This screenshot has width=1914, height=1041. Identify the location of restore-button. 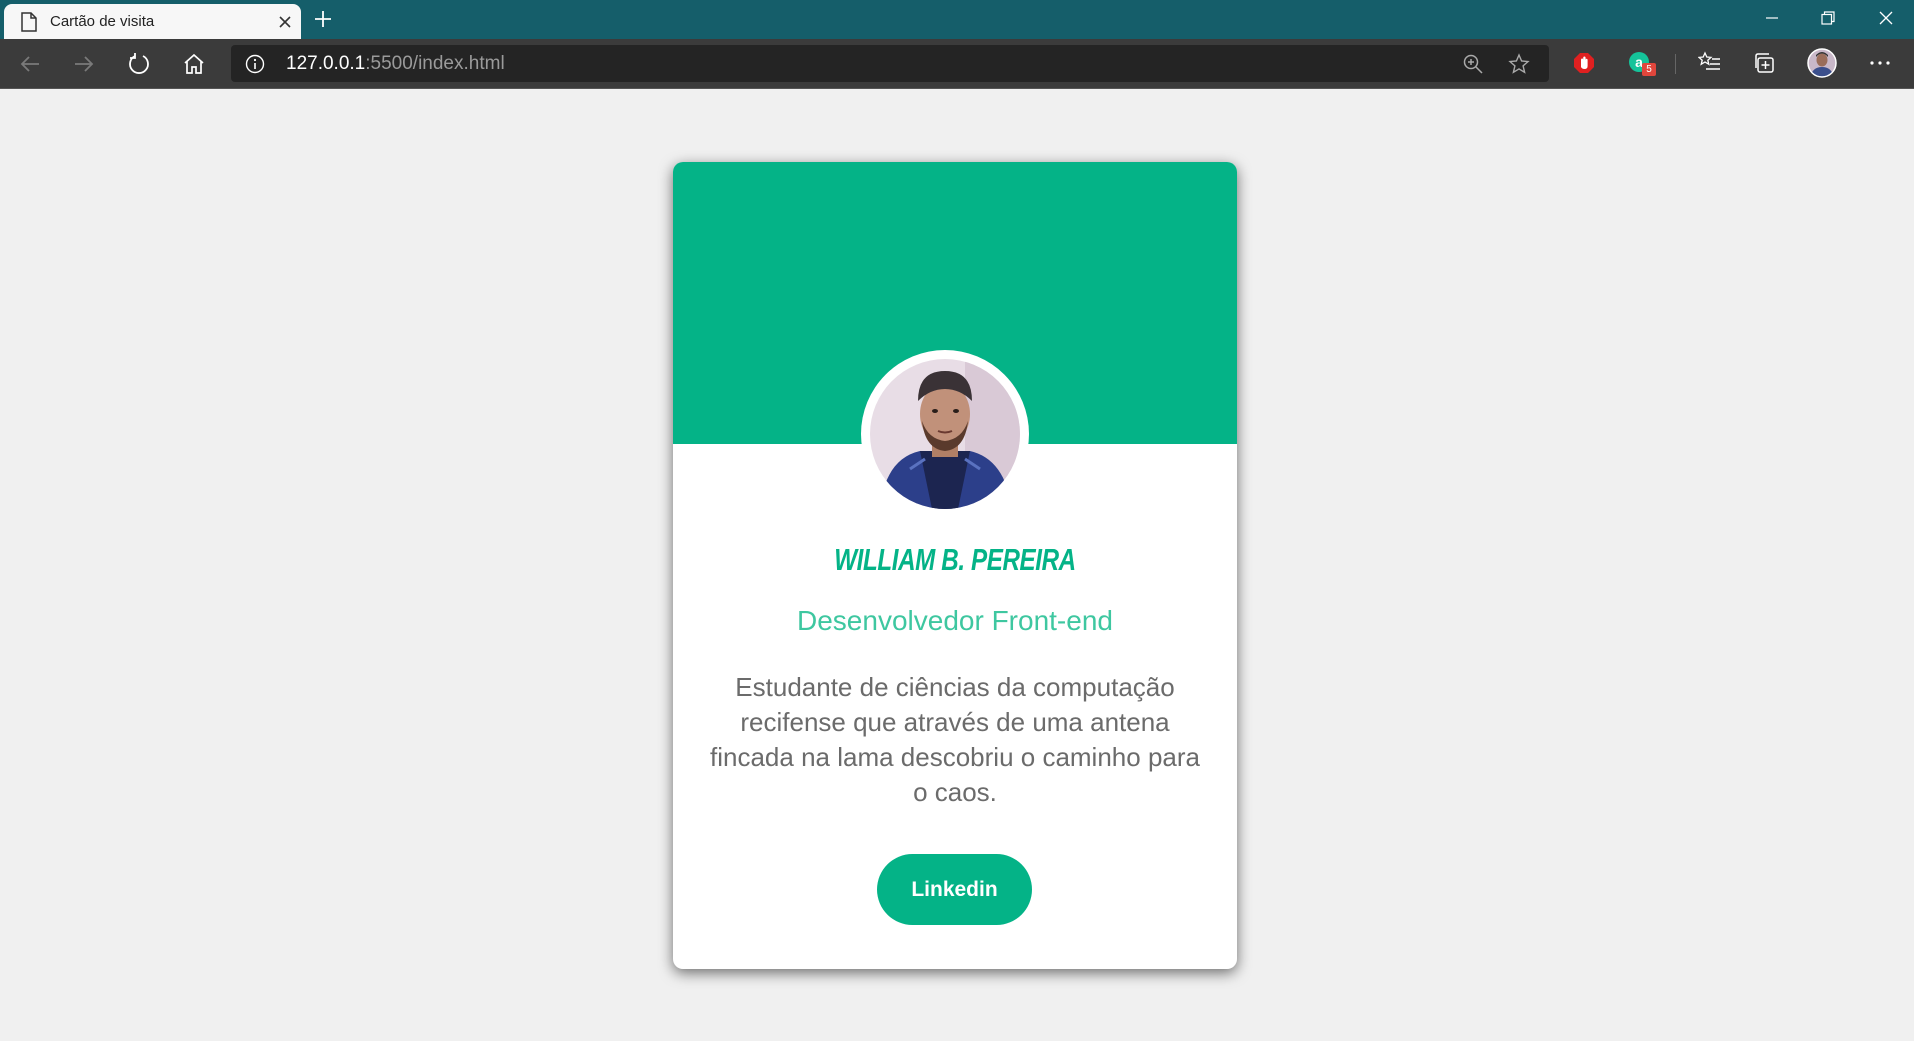
(1828, 18).